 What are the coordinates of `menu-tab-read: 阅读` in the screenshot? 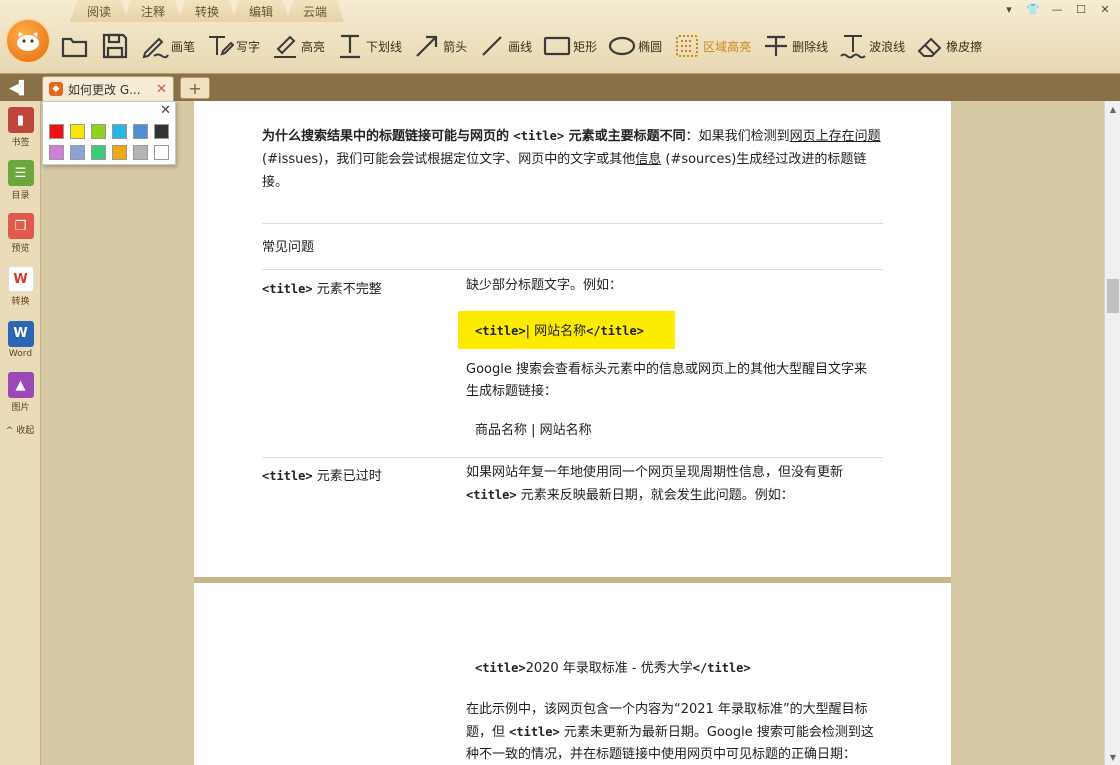 It's located at (99, 11).